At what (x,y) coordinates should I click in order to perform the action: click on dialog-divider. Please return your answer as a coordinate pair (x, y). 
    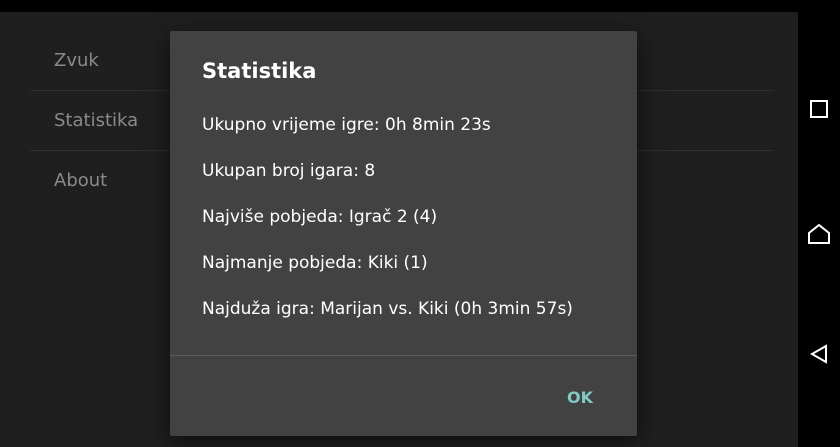
    Looking at the image, I should click on (403, 355).